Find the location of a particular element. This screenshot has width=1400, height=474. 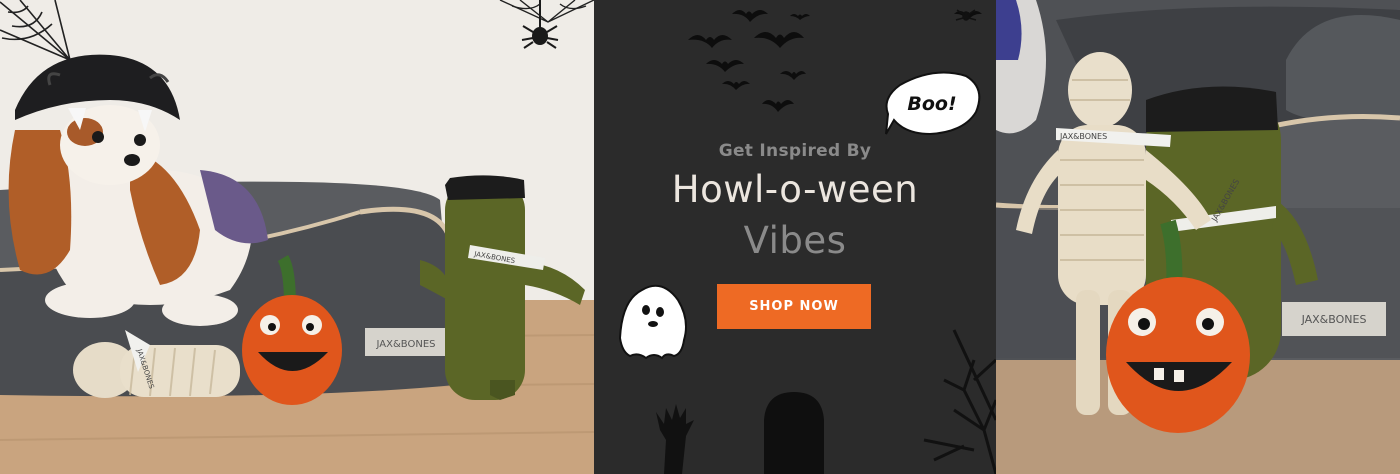

headline-line-1: Howl-o-ween is located at coordinates (795, 189).